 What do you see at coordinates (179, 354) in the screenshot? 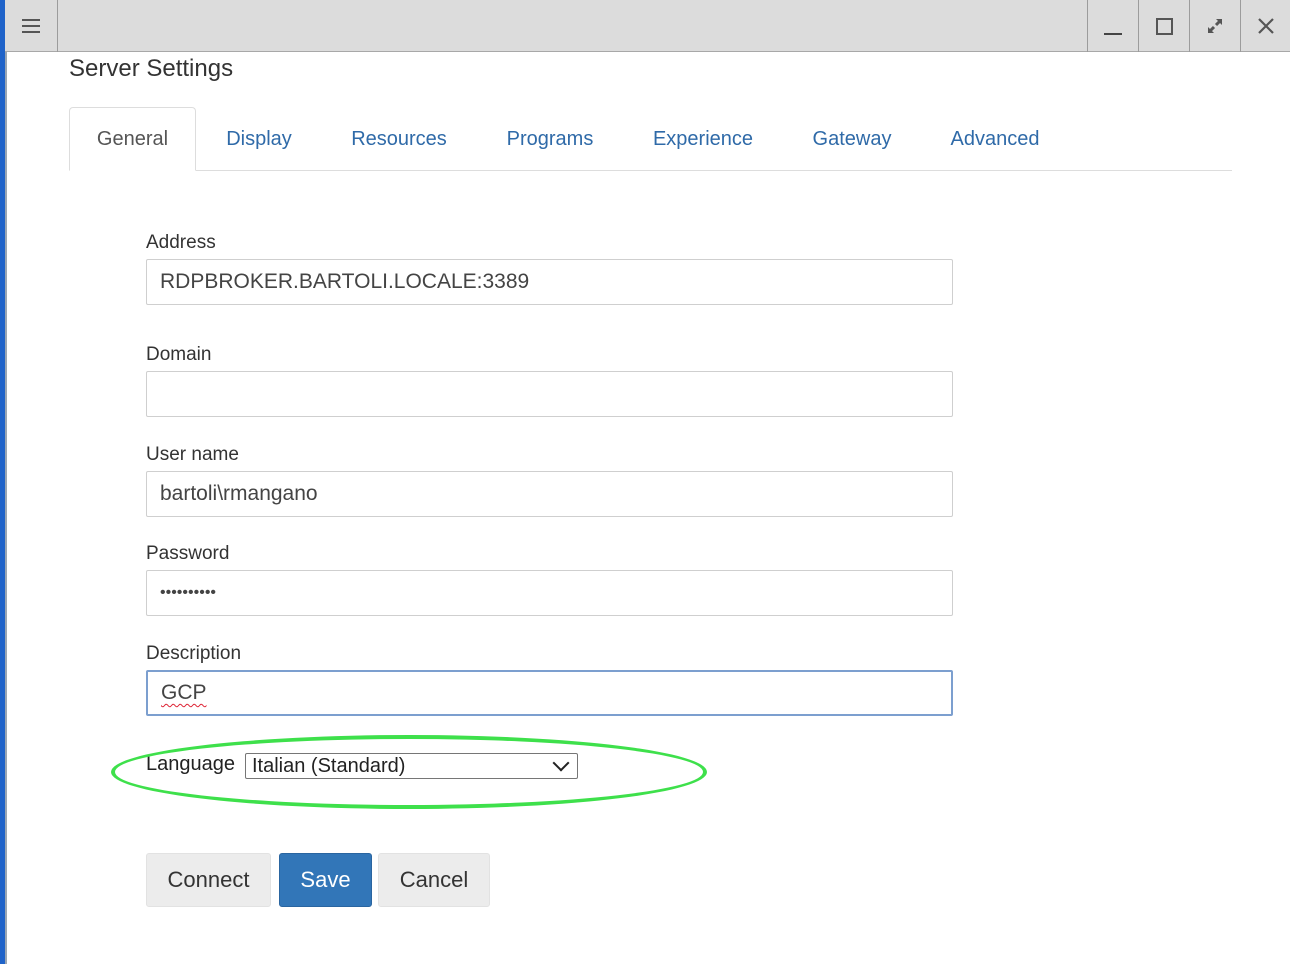
I see `domain-label: Domain` at bounding box center [179, 354].